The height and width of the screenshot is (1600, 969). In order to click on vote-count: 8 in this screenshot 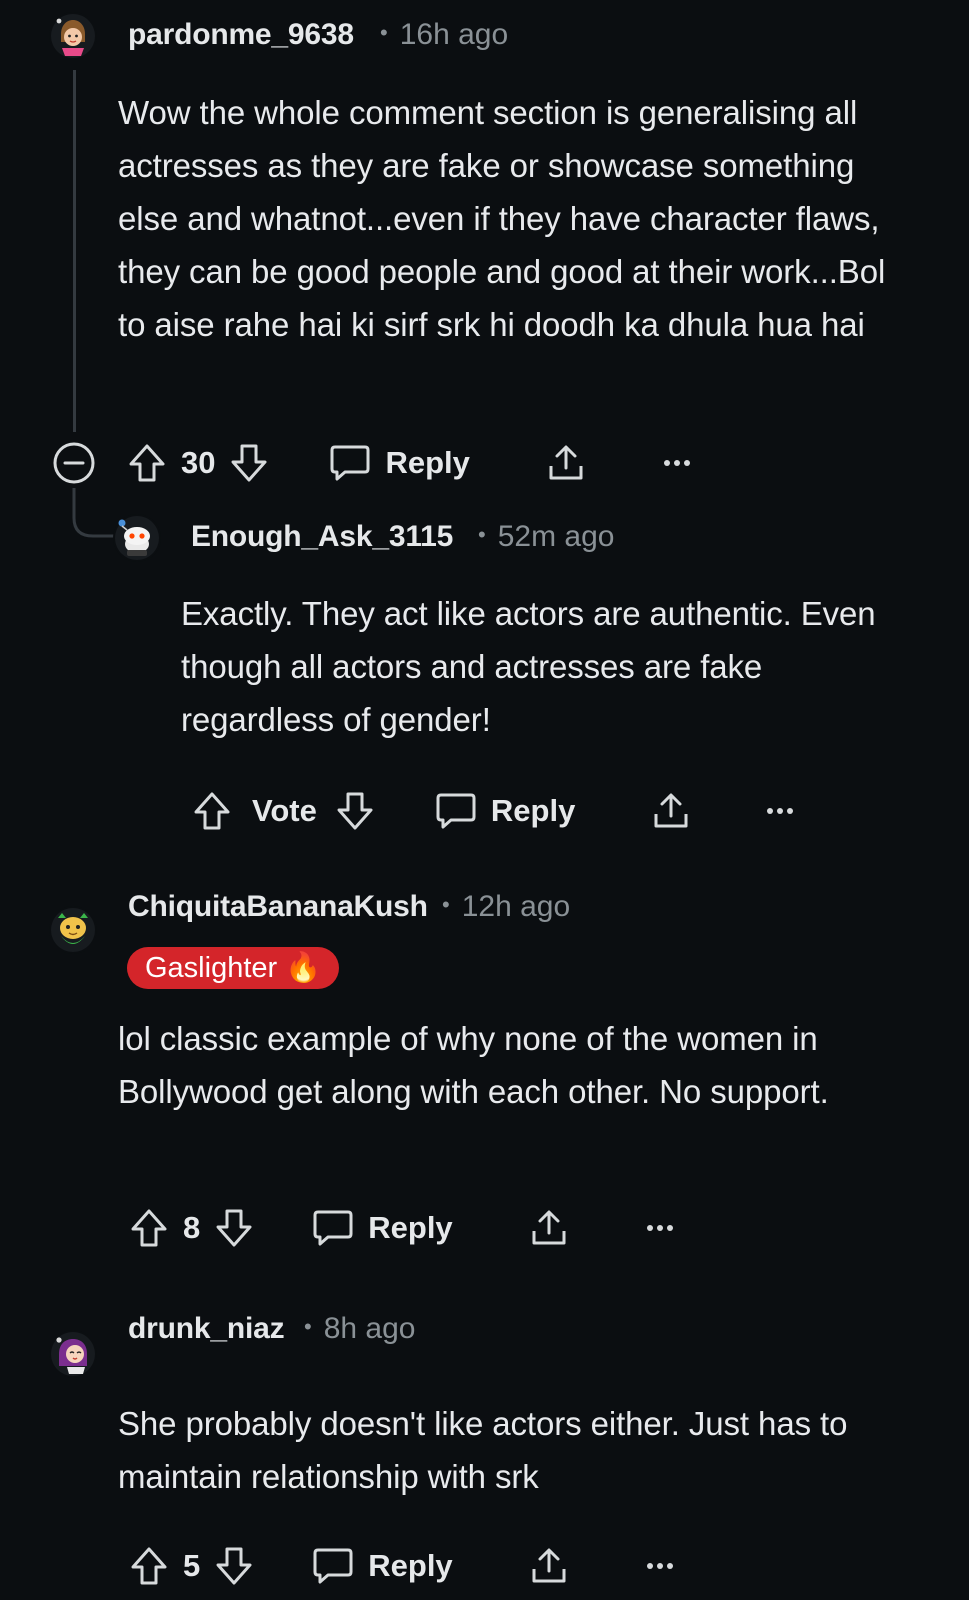, I will do `click(192, 1227)`.